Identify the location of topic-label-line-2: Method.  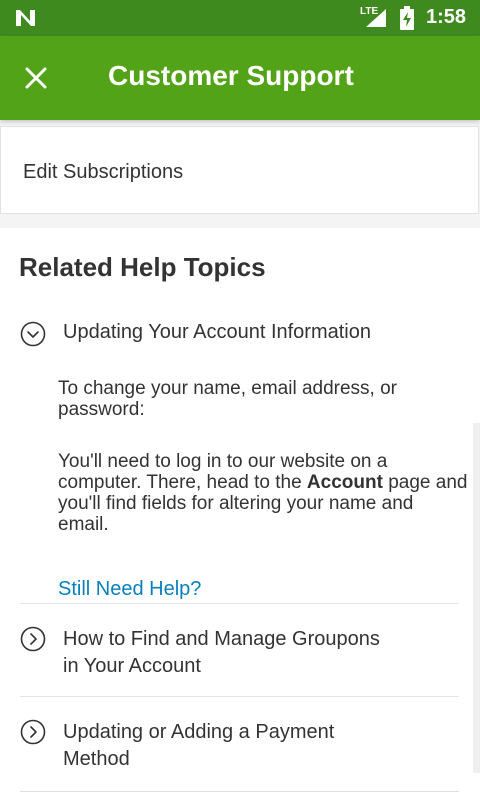
(96, 759).